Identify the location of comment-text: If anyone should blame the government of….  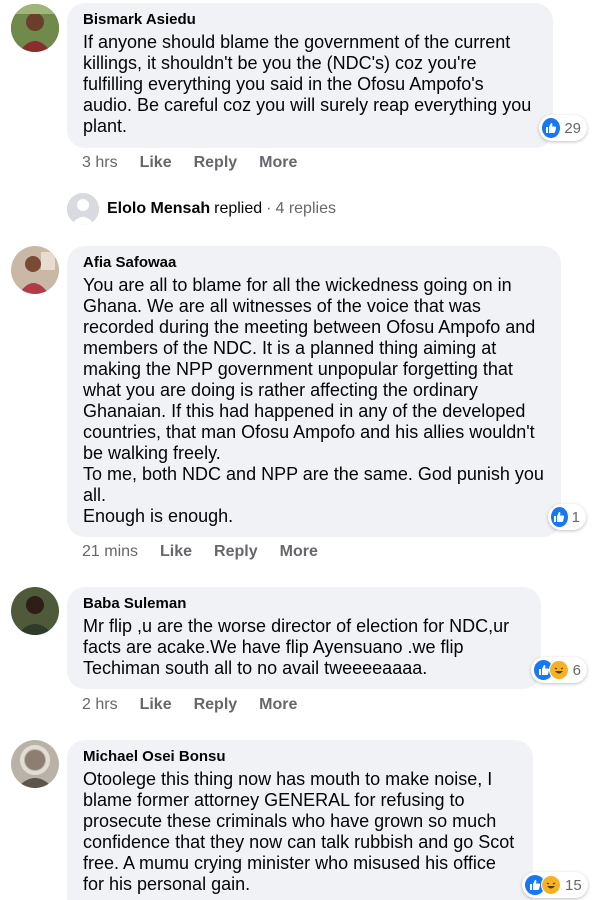
(307, 84).